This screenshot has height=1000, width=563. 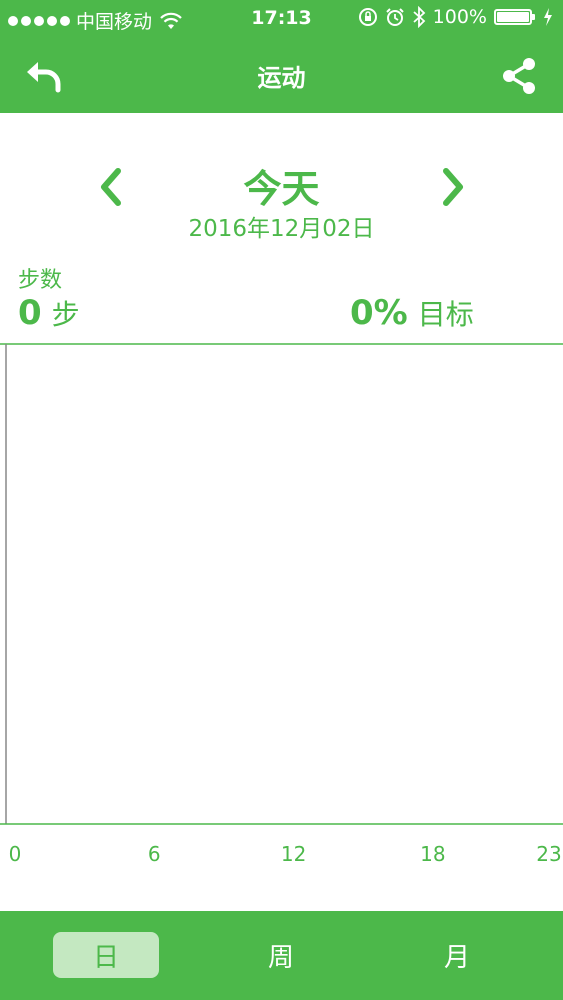 I want to click on chart-x-tick-label: 12, so click(x=293, y=854).